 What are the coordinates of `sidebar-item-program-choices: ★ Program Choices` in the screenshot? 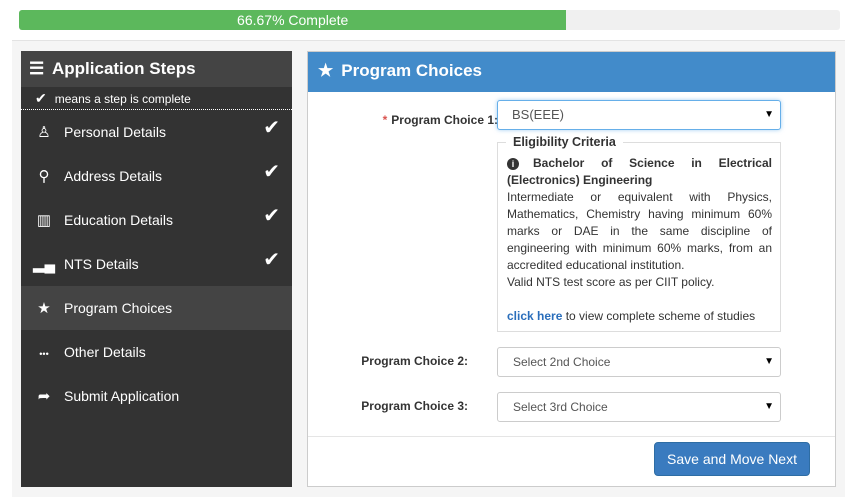 It's located at (156, 308).